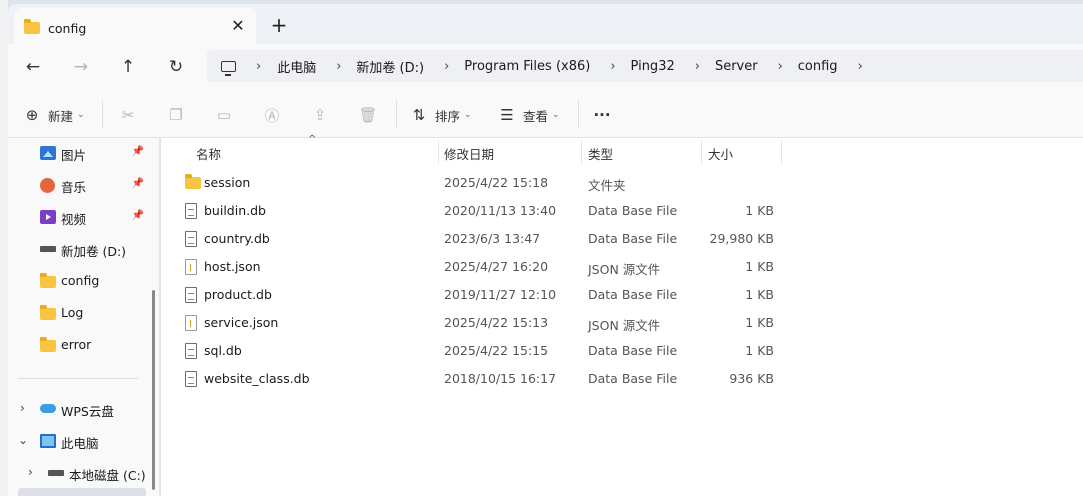 The width and height of the screenshot is (1083, 496). What do you see at coordinates (257, 378) in the screenshot?
I see `file-name: website_class.db` at bounding box center [257, 378].